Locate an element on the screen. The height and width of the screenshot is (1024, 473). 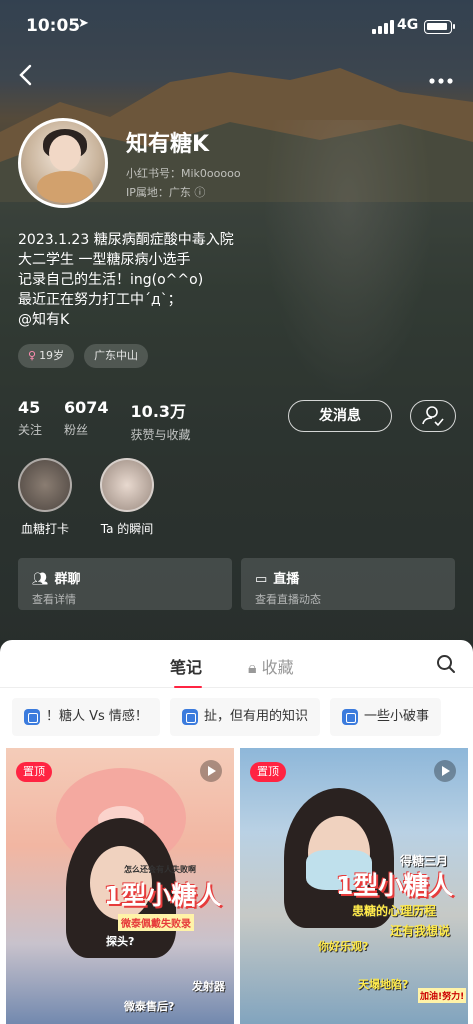
profile-tags: ♀ 19岁 广东中山 is located at coordinates (83, 356).